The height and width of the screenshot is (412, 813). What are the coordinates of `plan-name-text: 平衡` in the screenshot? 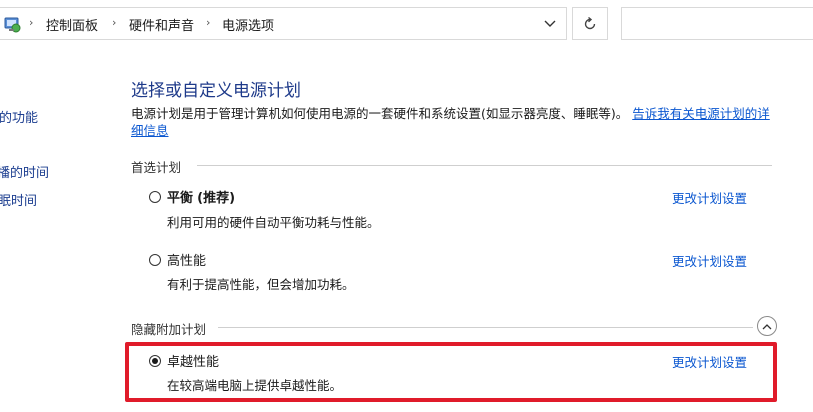 It's located at (180, 198).